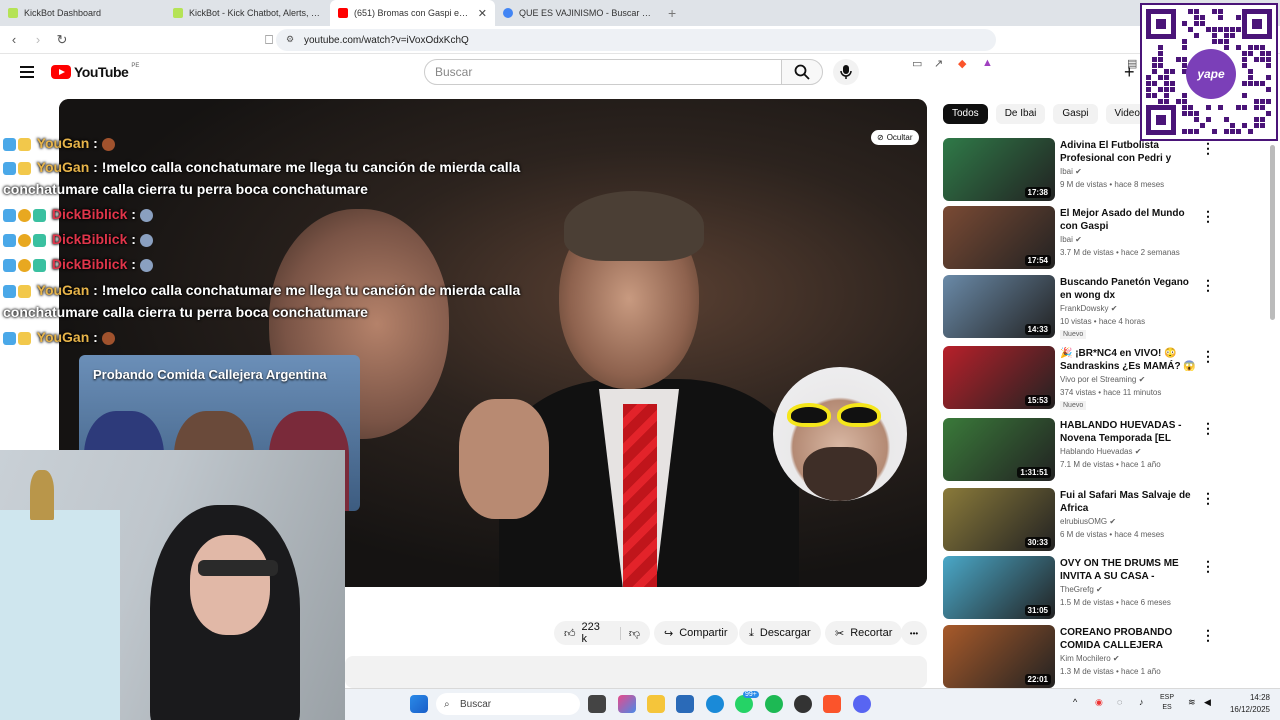 The height and width of the screenshot is (720, 1280). What do you see at coordinates (1272, 232) in the screenshot?
I see `scrollbar` at bounding box center [1272, 232].